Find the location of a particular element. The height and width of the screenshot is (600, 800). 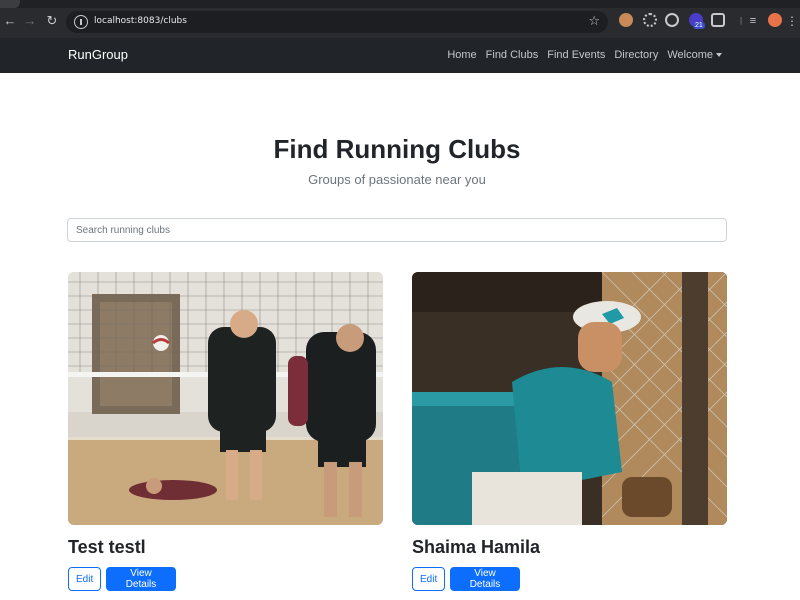

nav-welcome-label: Welcome is located at coordinates (690, 55).